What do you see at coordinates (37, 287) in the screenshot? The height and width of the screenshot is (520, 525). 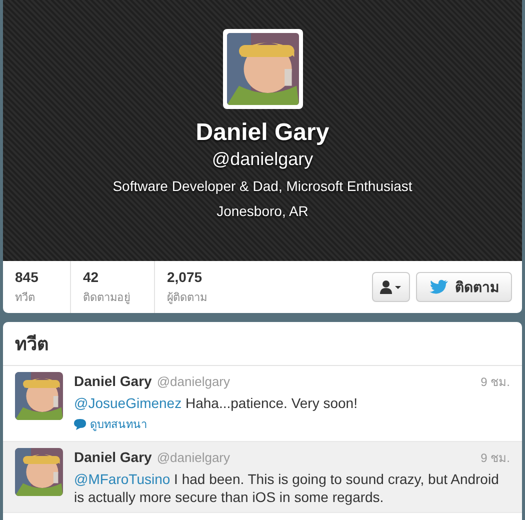 I see `stat-link: 845 ทวีต` at bounding box center [37, 287].